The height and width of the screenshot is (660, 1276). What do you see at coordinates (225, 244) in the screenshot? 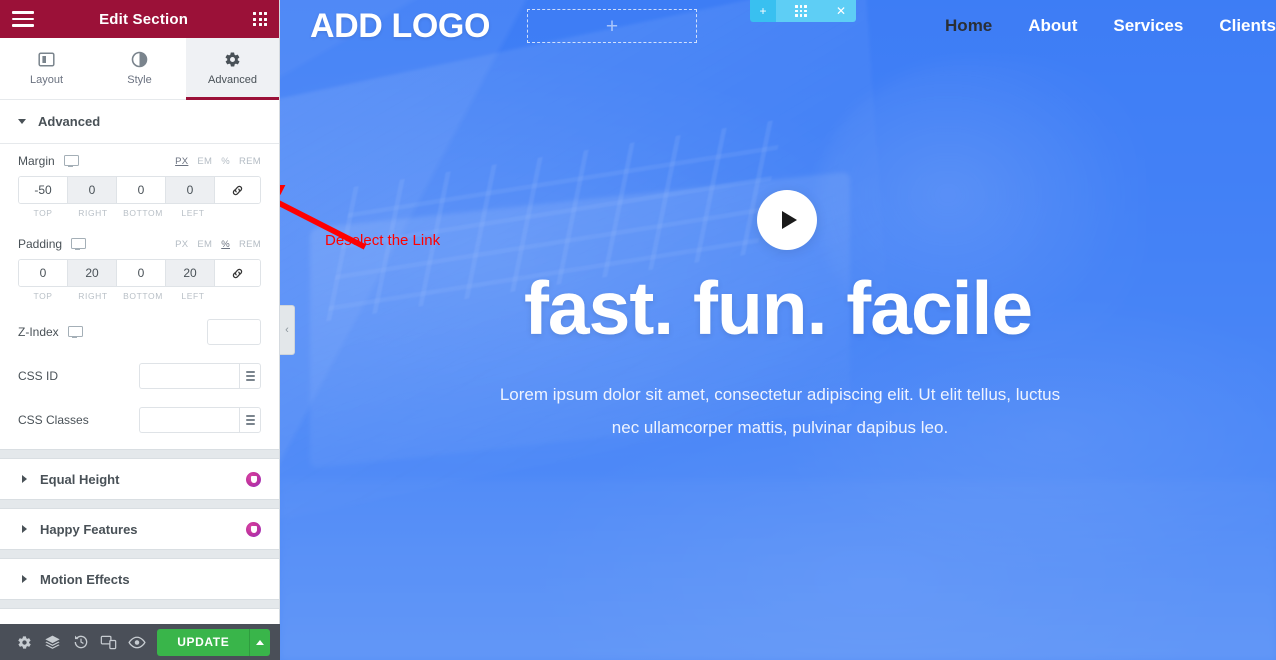
I see `padding-unit-percent: %` at bounding box center [225, 244].